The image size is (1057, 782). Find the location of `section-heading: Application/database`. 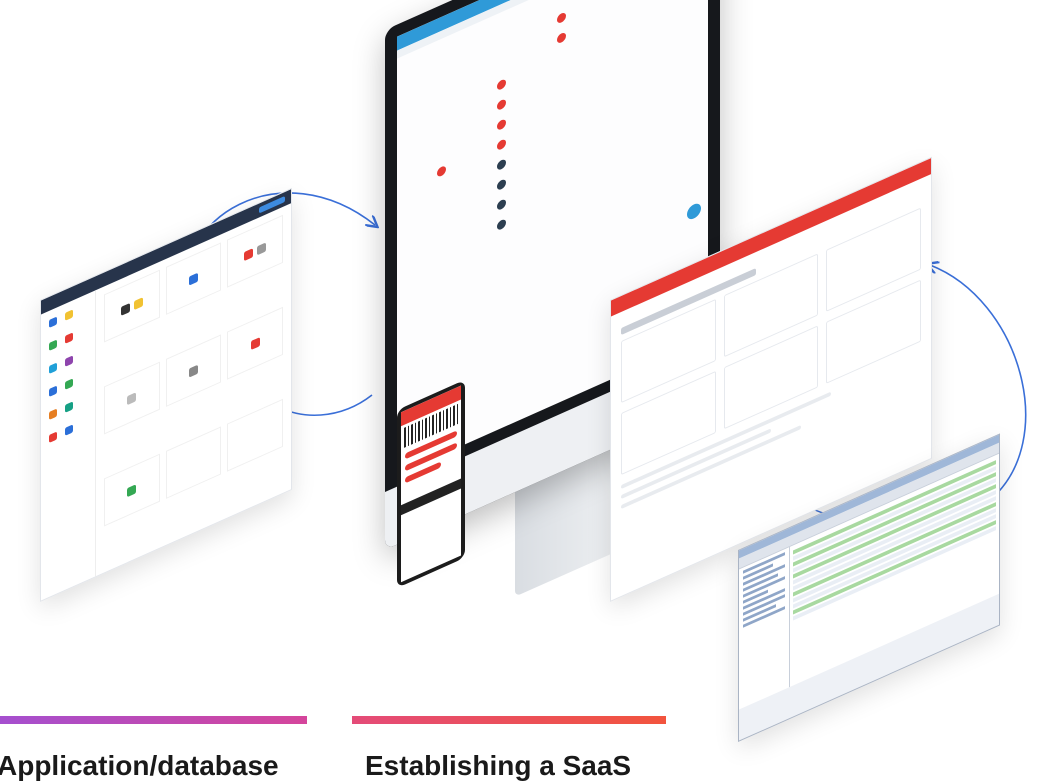

section-heading: Application/database is located at coordinates (139, 765).